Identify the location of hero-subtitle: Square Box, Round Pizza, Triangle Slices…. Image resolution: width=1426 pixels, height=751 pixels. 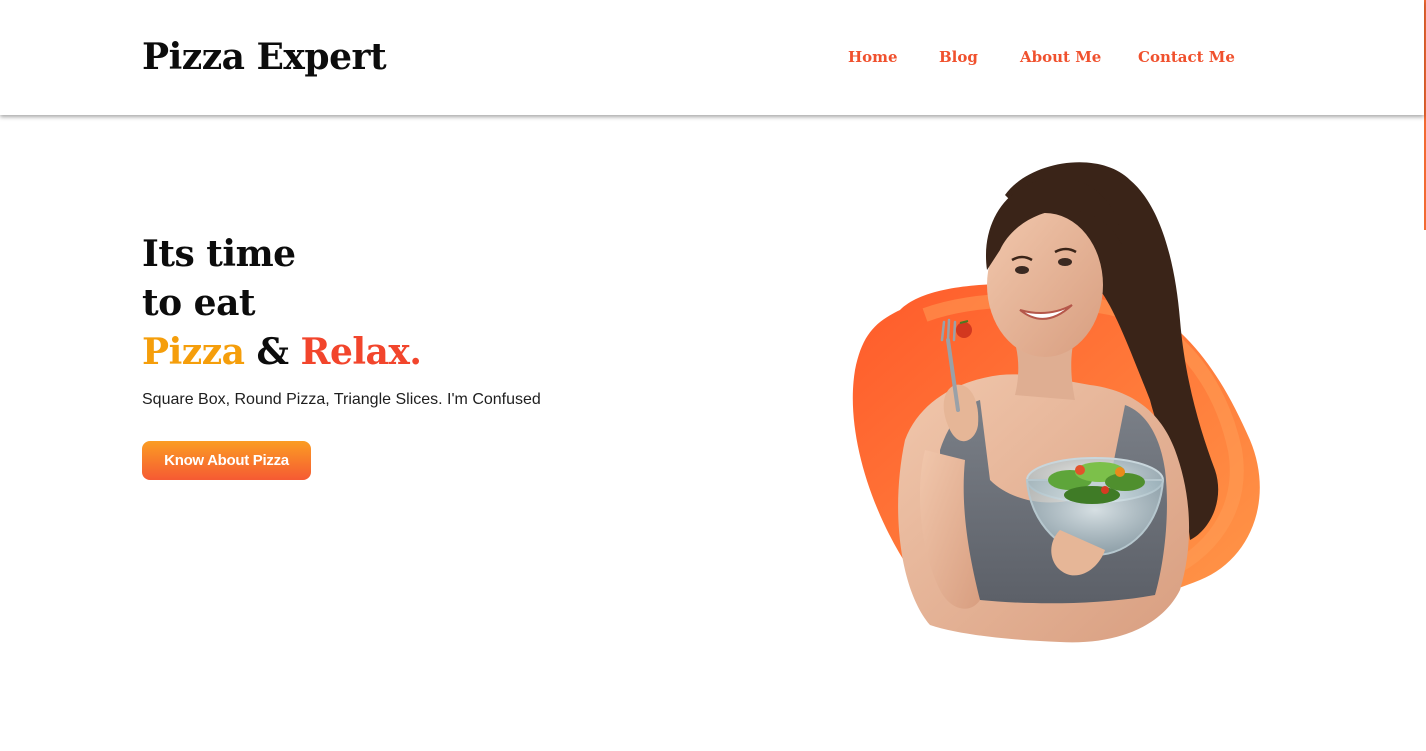
(341, 399).